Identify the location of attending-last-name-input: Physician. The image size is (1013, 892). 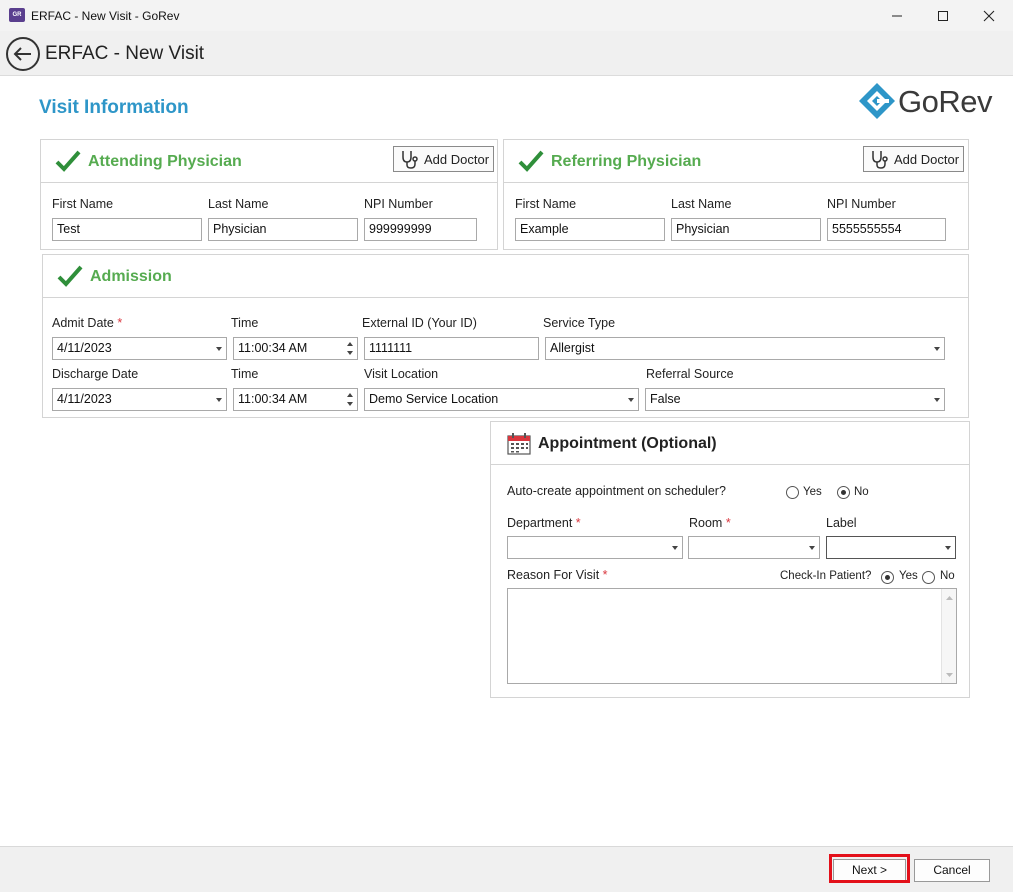
(283, 229).